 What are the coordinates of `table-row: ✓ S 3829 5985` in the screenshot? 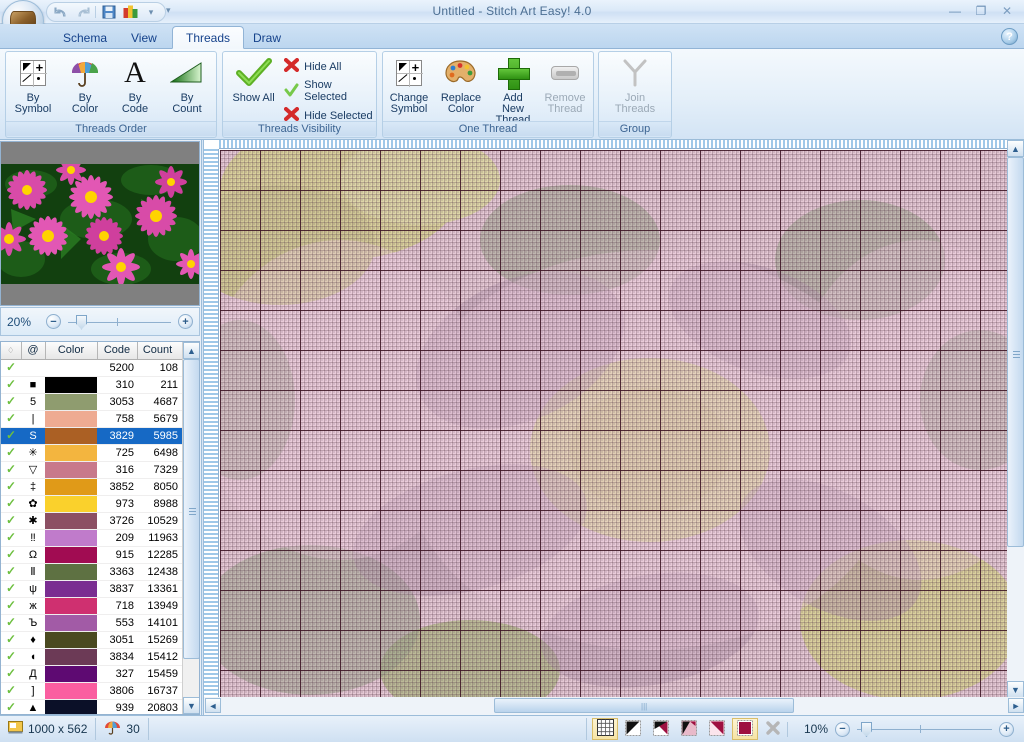 It's located at (92, 436).